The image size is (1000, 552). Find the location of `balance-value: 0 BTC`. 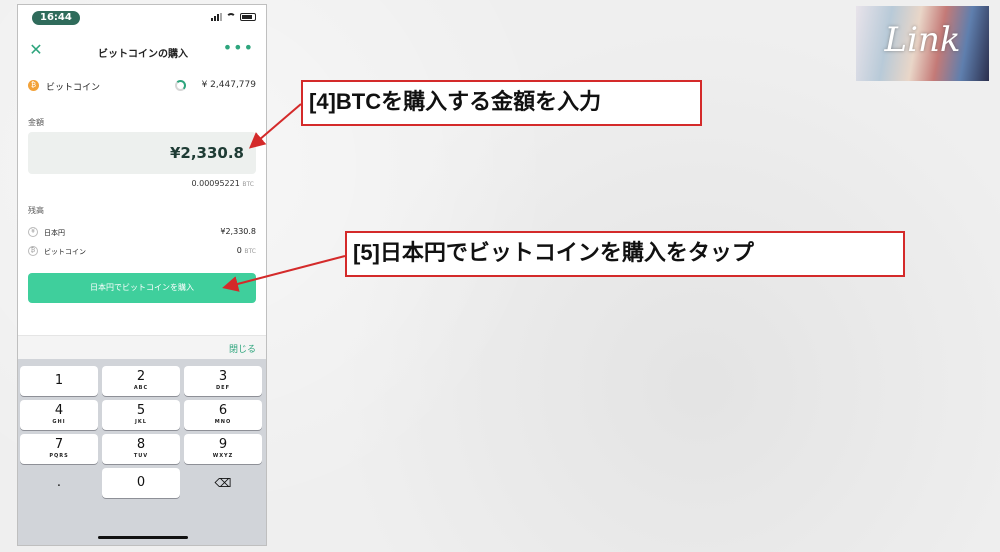

balance-value: 0 BTC is located at coordinates (246, 250).